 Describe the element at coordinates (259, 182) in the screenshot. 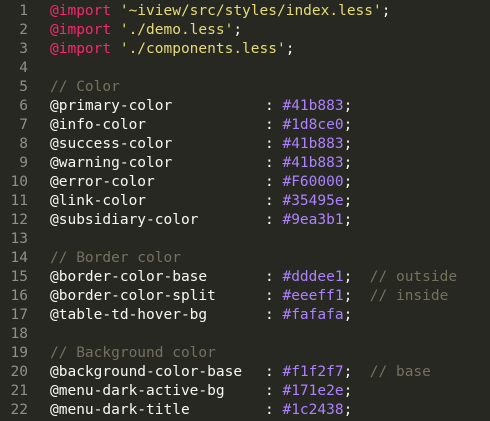

I see `code-content: @error-color: #F60000;` at that location.